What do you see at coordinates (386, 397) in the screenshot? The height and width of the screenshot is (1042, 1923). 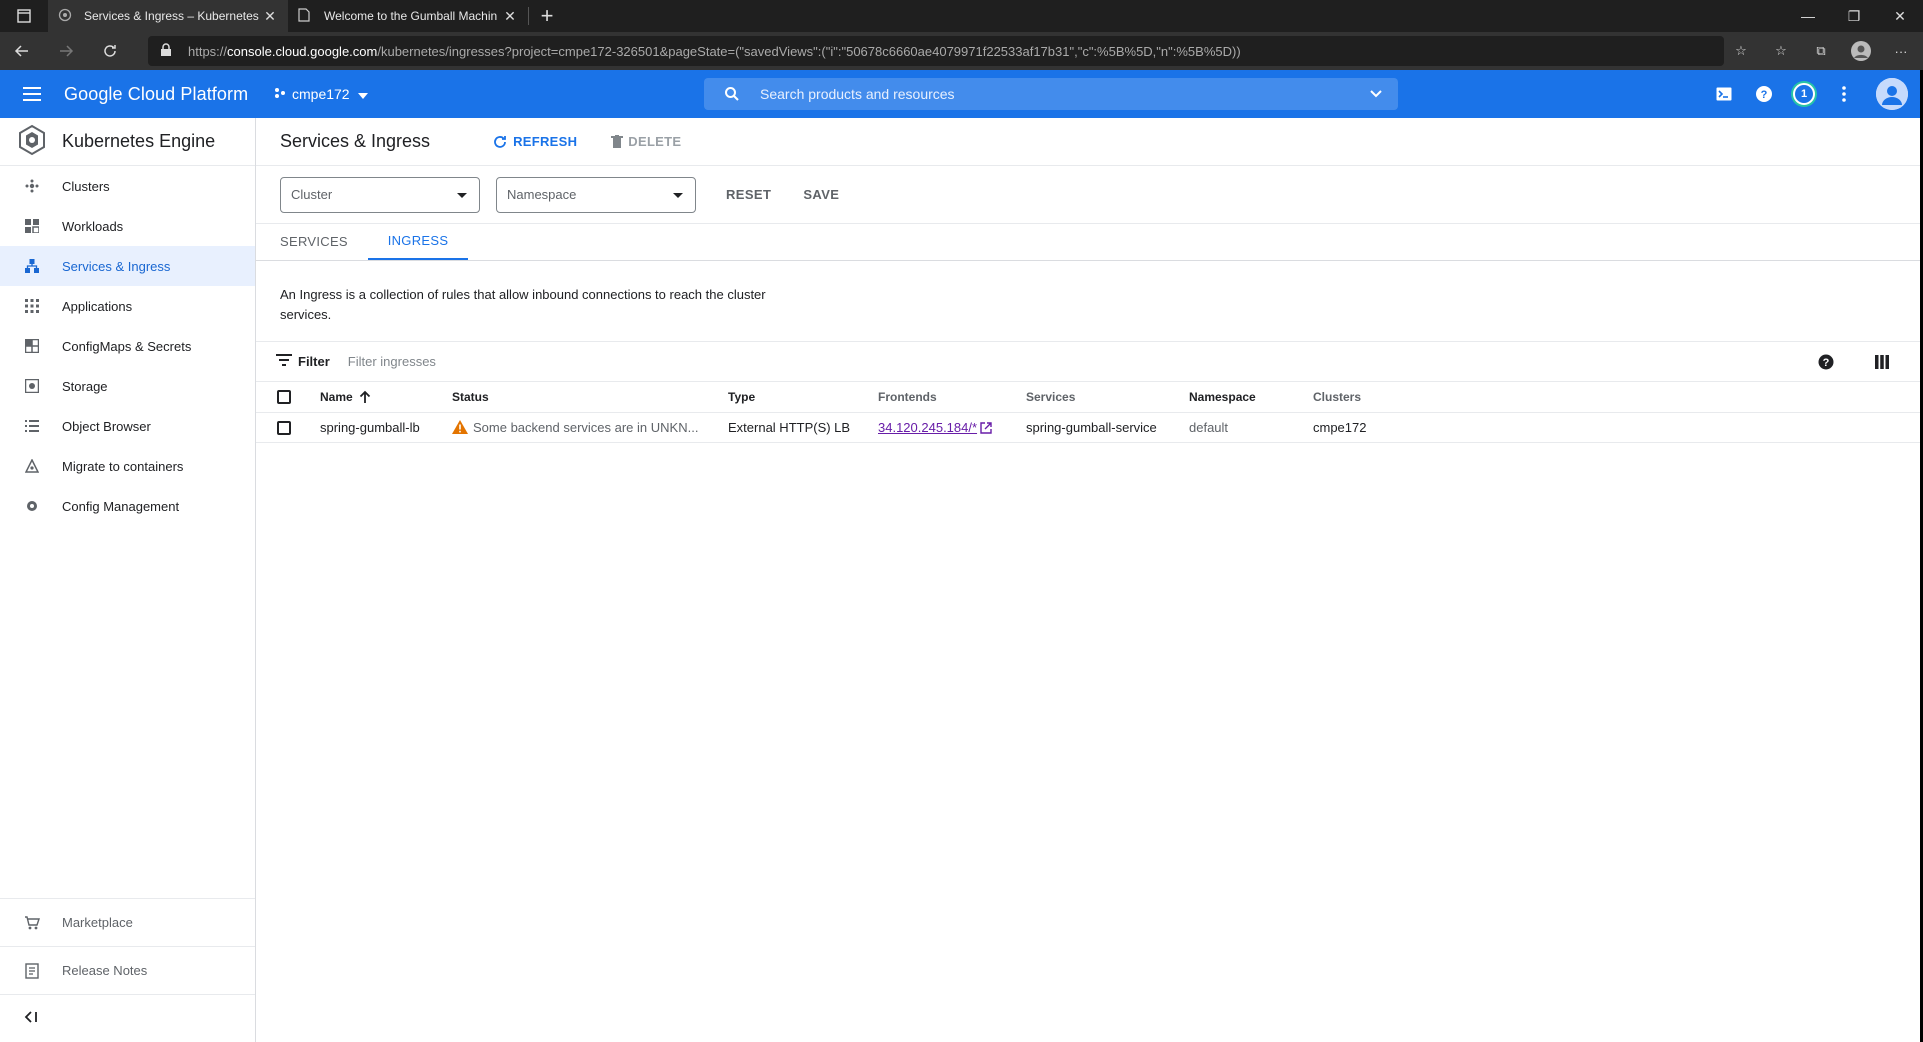 I see `column-header-name: Name` at bounding box center [386, 397].